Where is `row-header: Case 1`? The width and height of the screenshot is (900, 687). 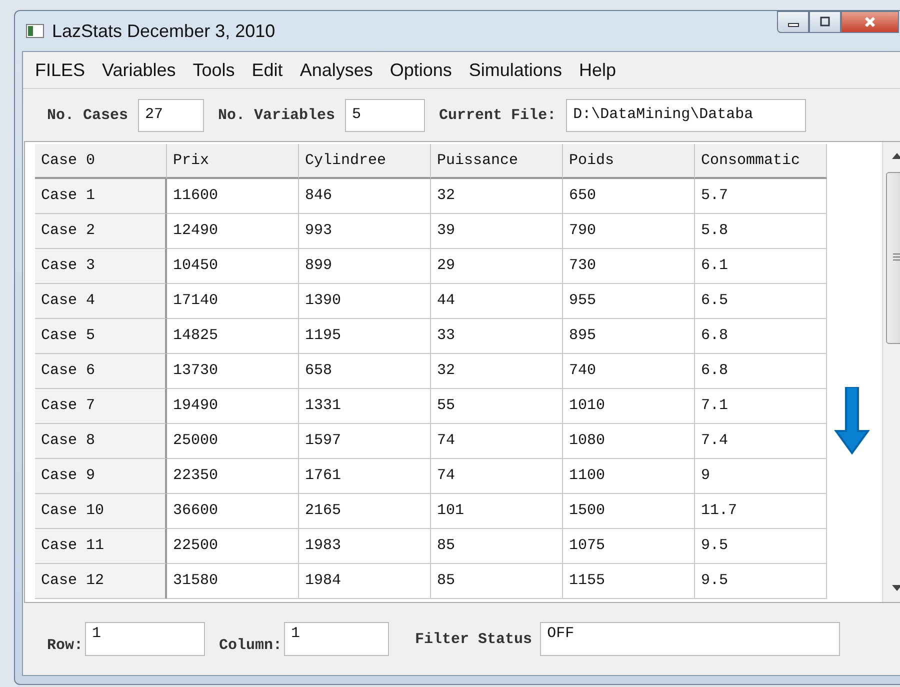 row-header: Case 1 is located at coordinates (101, 196).